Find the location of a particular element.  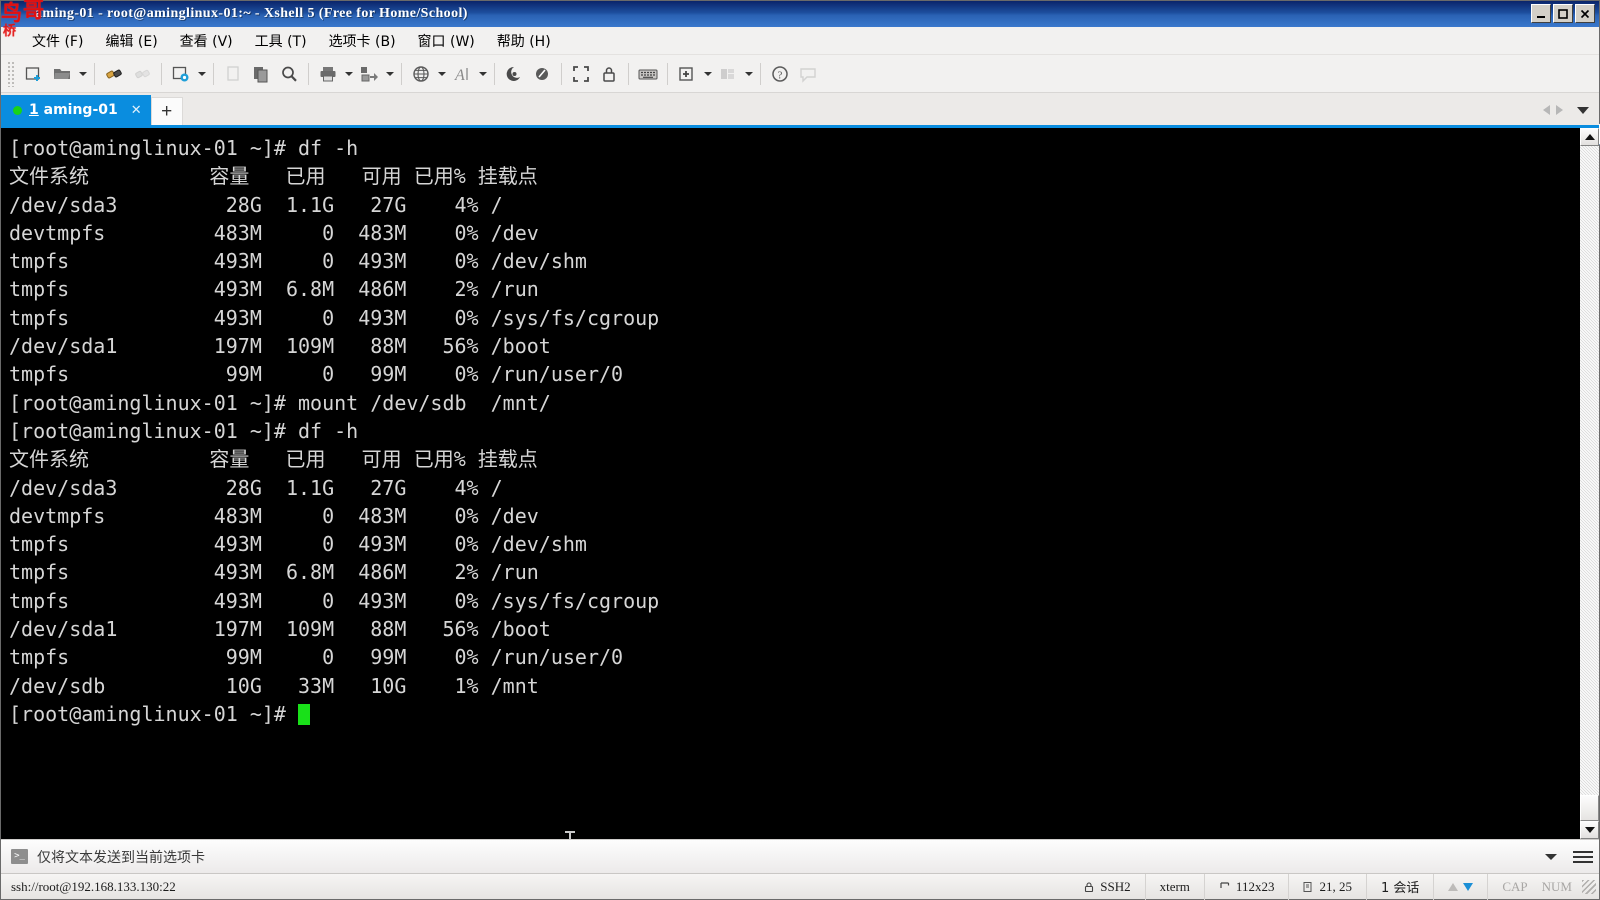

resize-icon is located at coordinates (1225, 884).